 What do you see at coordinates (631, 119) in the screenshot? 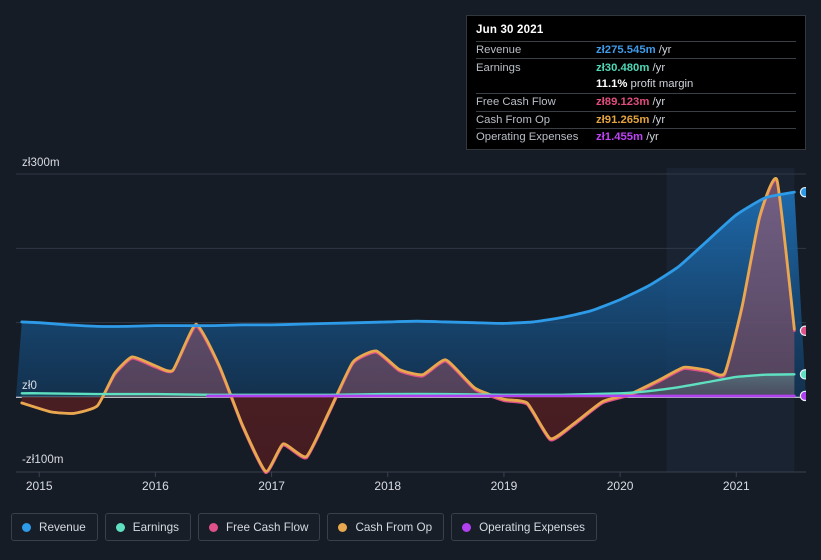
I see `tooltip-row-value: zł91.265m /yr` at bounding box center [631, 119].